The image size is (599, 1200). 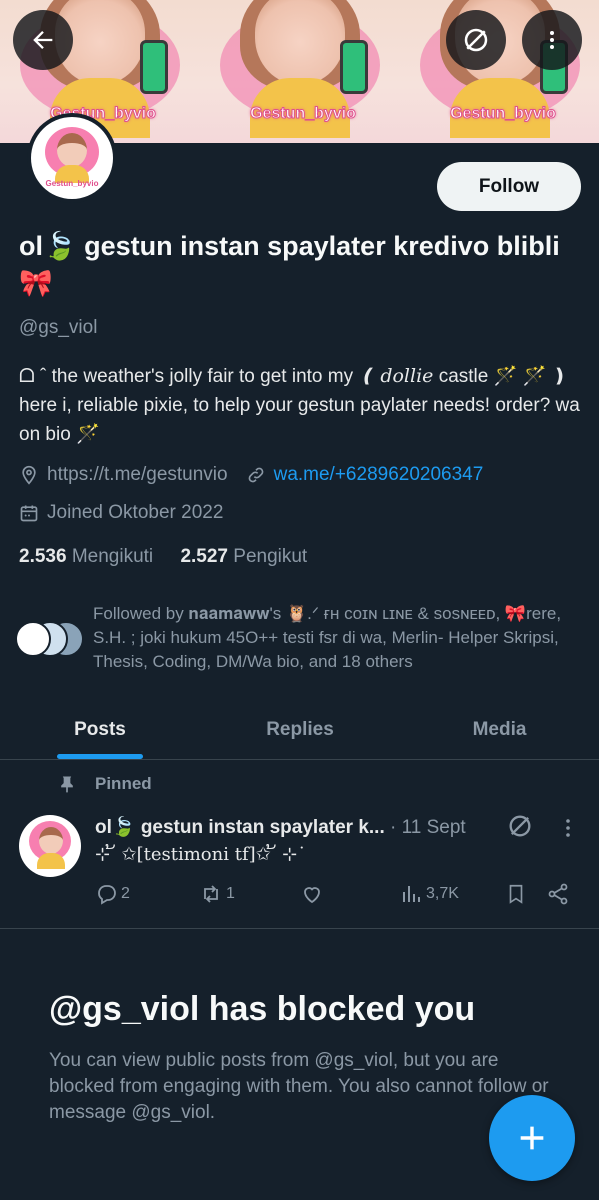 I want to click on share-action, so click(x=558, y=894).